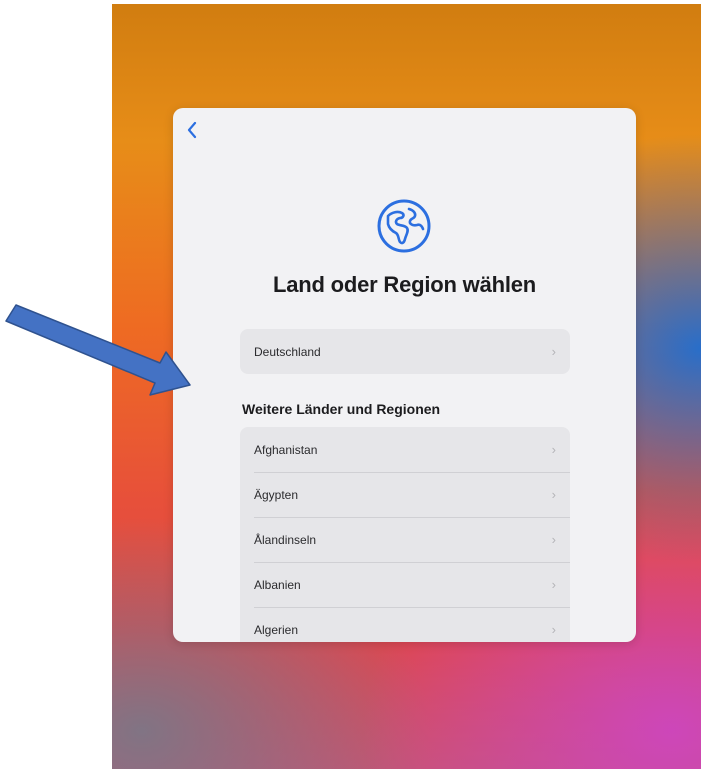 Image resolution: width=701 pixels, height=769 pixels. I want to click on list-item-label: Deutschland, so click(287, 351).